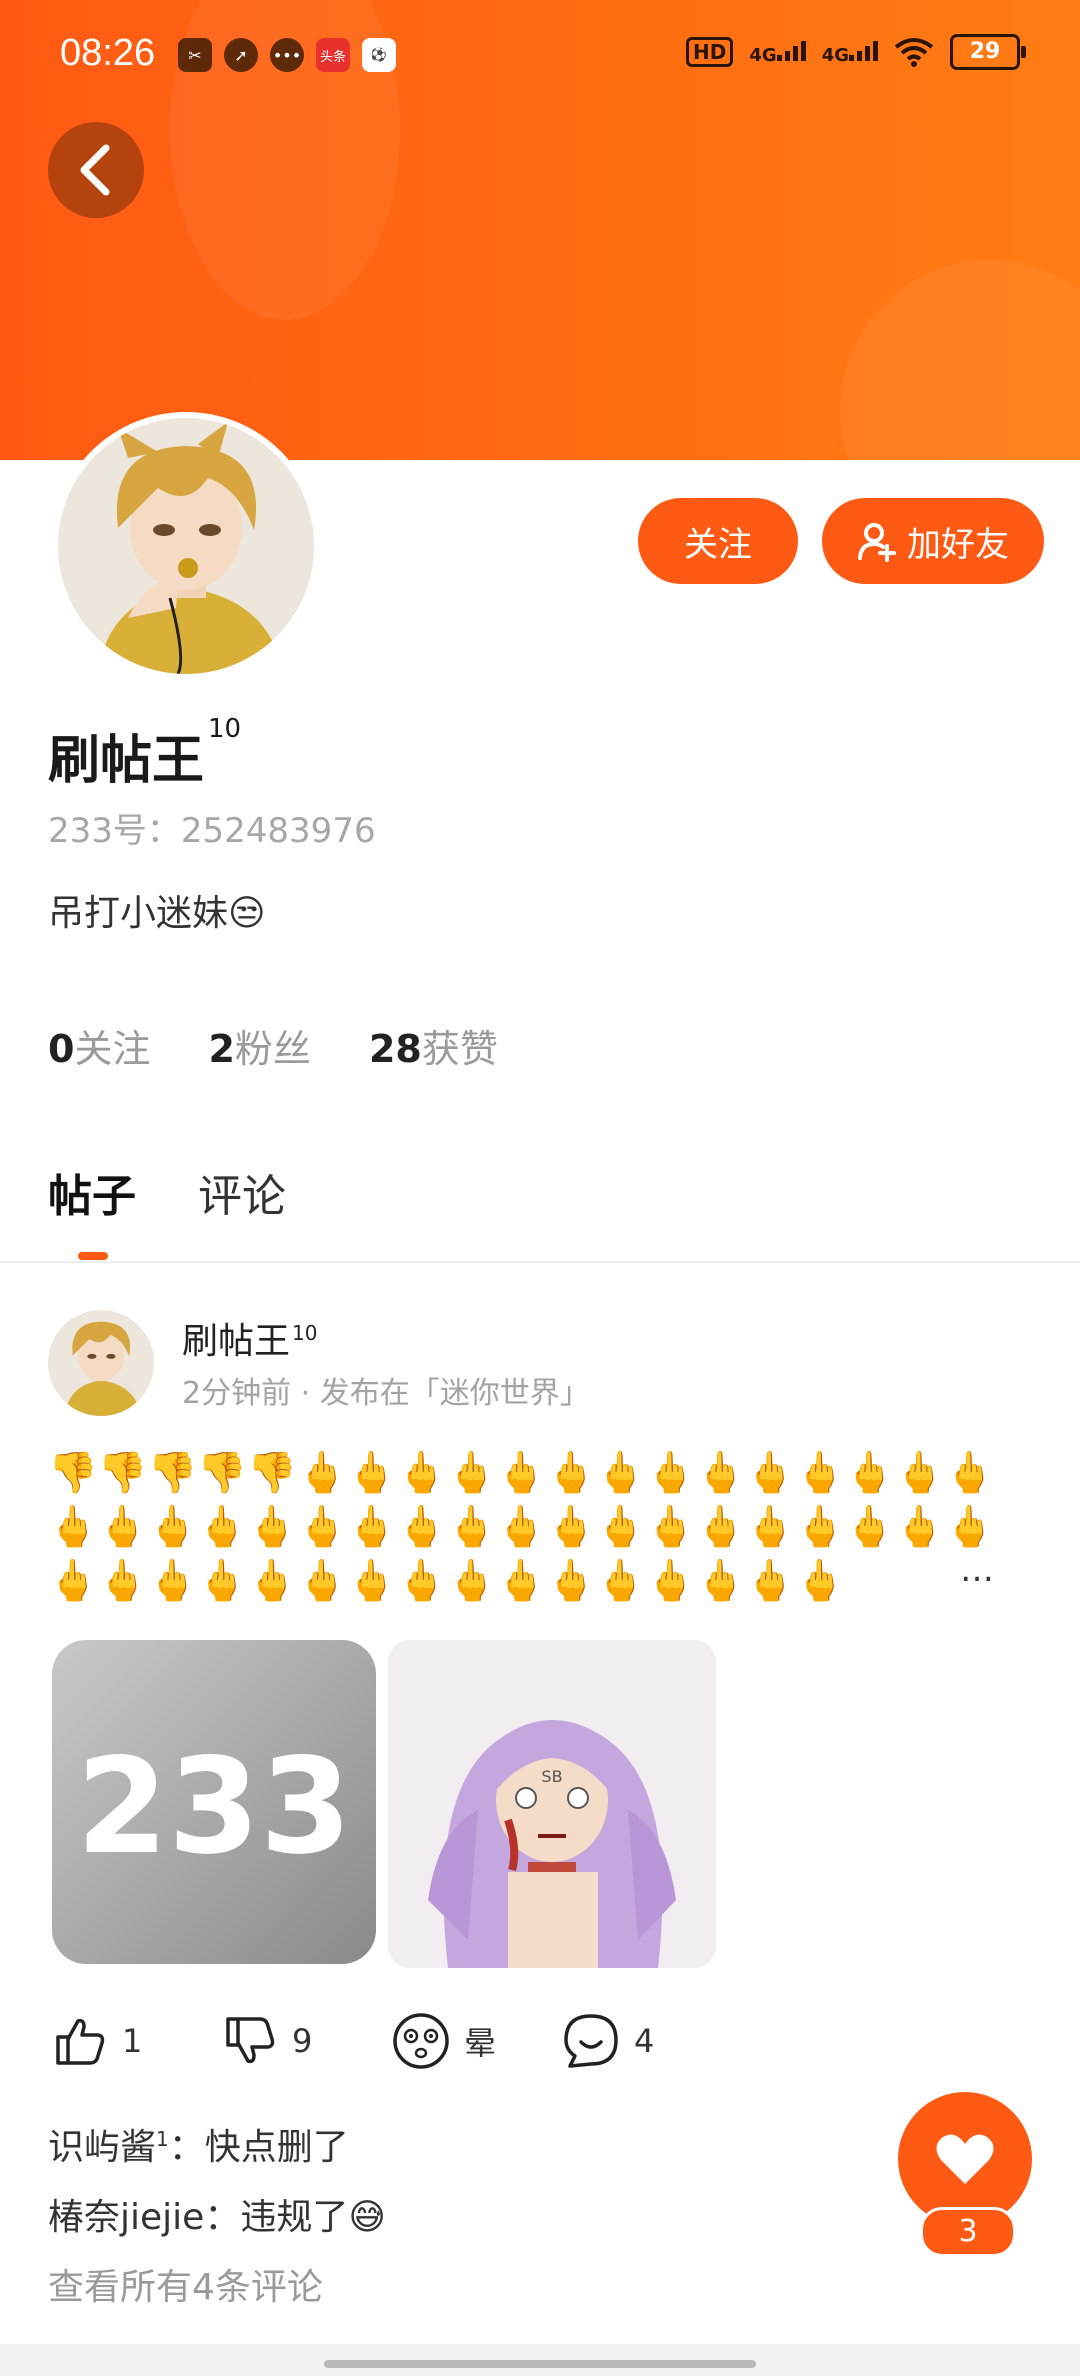 The image size is (1080, 2376). Describe the element at coordinates (250, 2040) in the screenshot. I see `thumb-down-icon` at that location.